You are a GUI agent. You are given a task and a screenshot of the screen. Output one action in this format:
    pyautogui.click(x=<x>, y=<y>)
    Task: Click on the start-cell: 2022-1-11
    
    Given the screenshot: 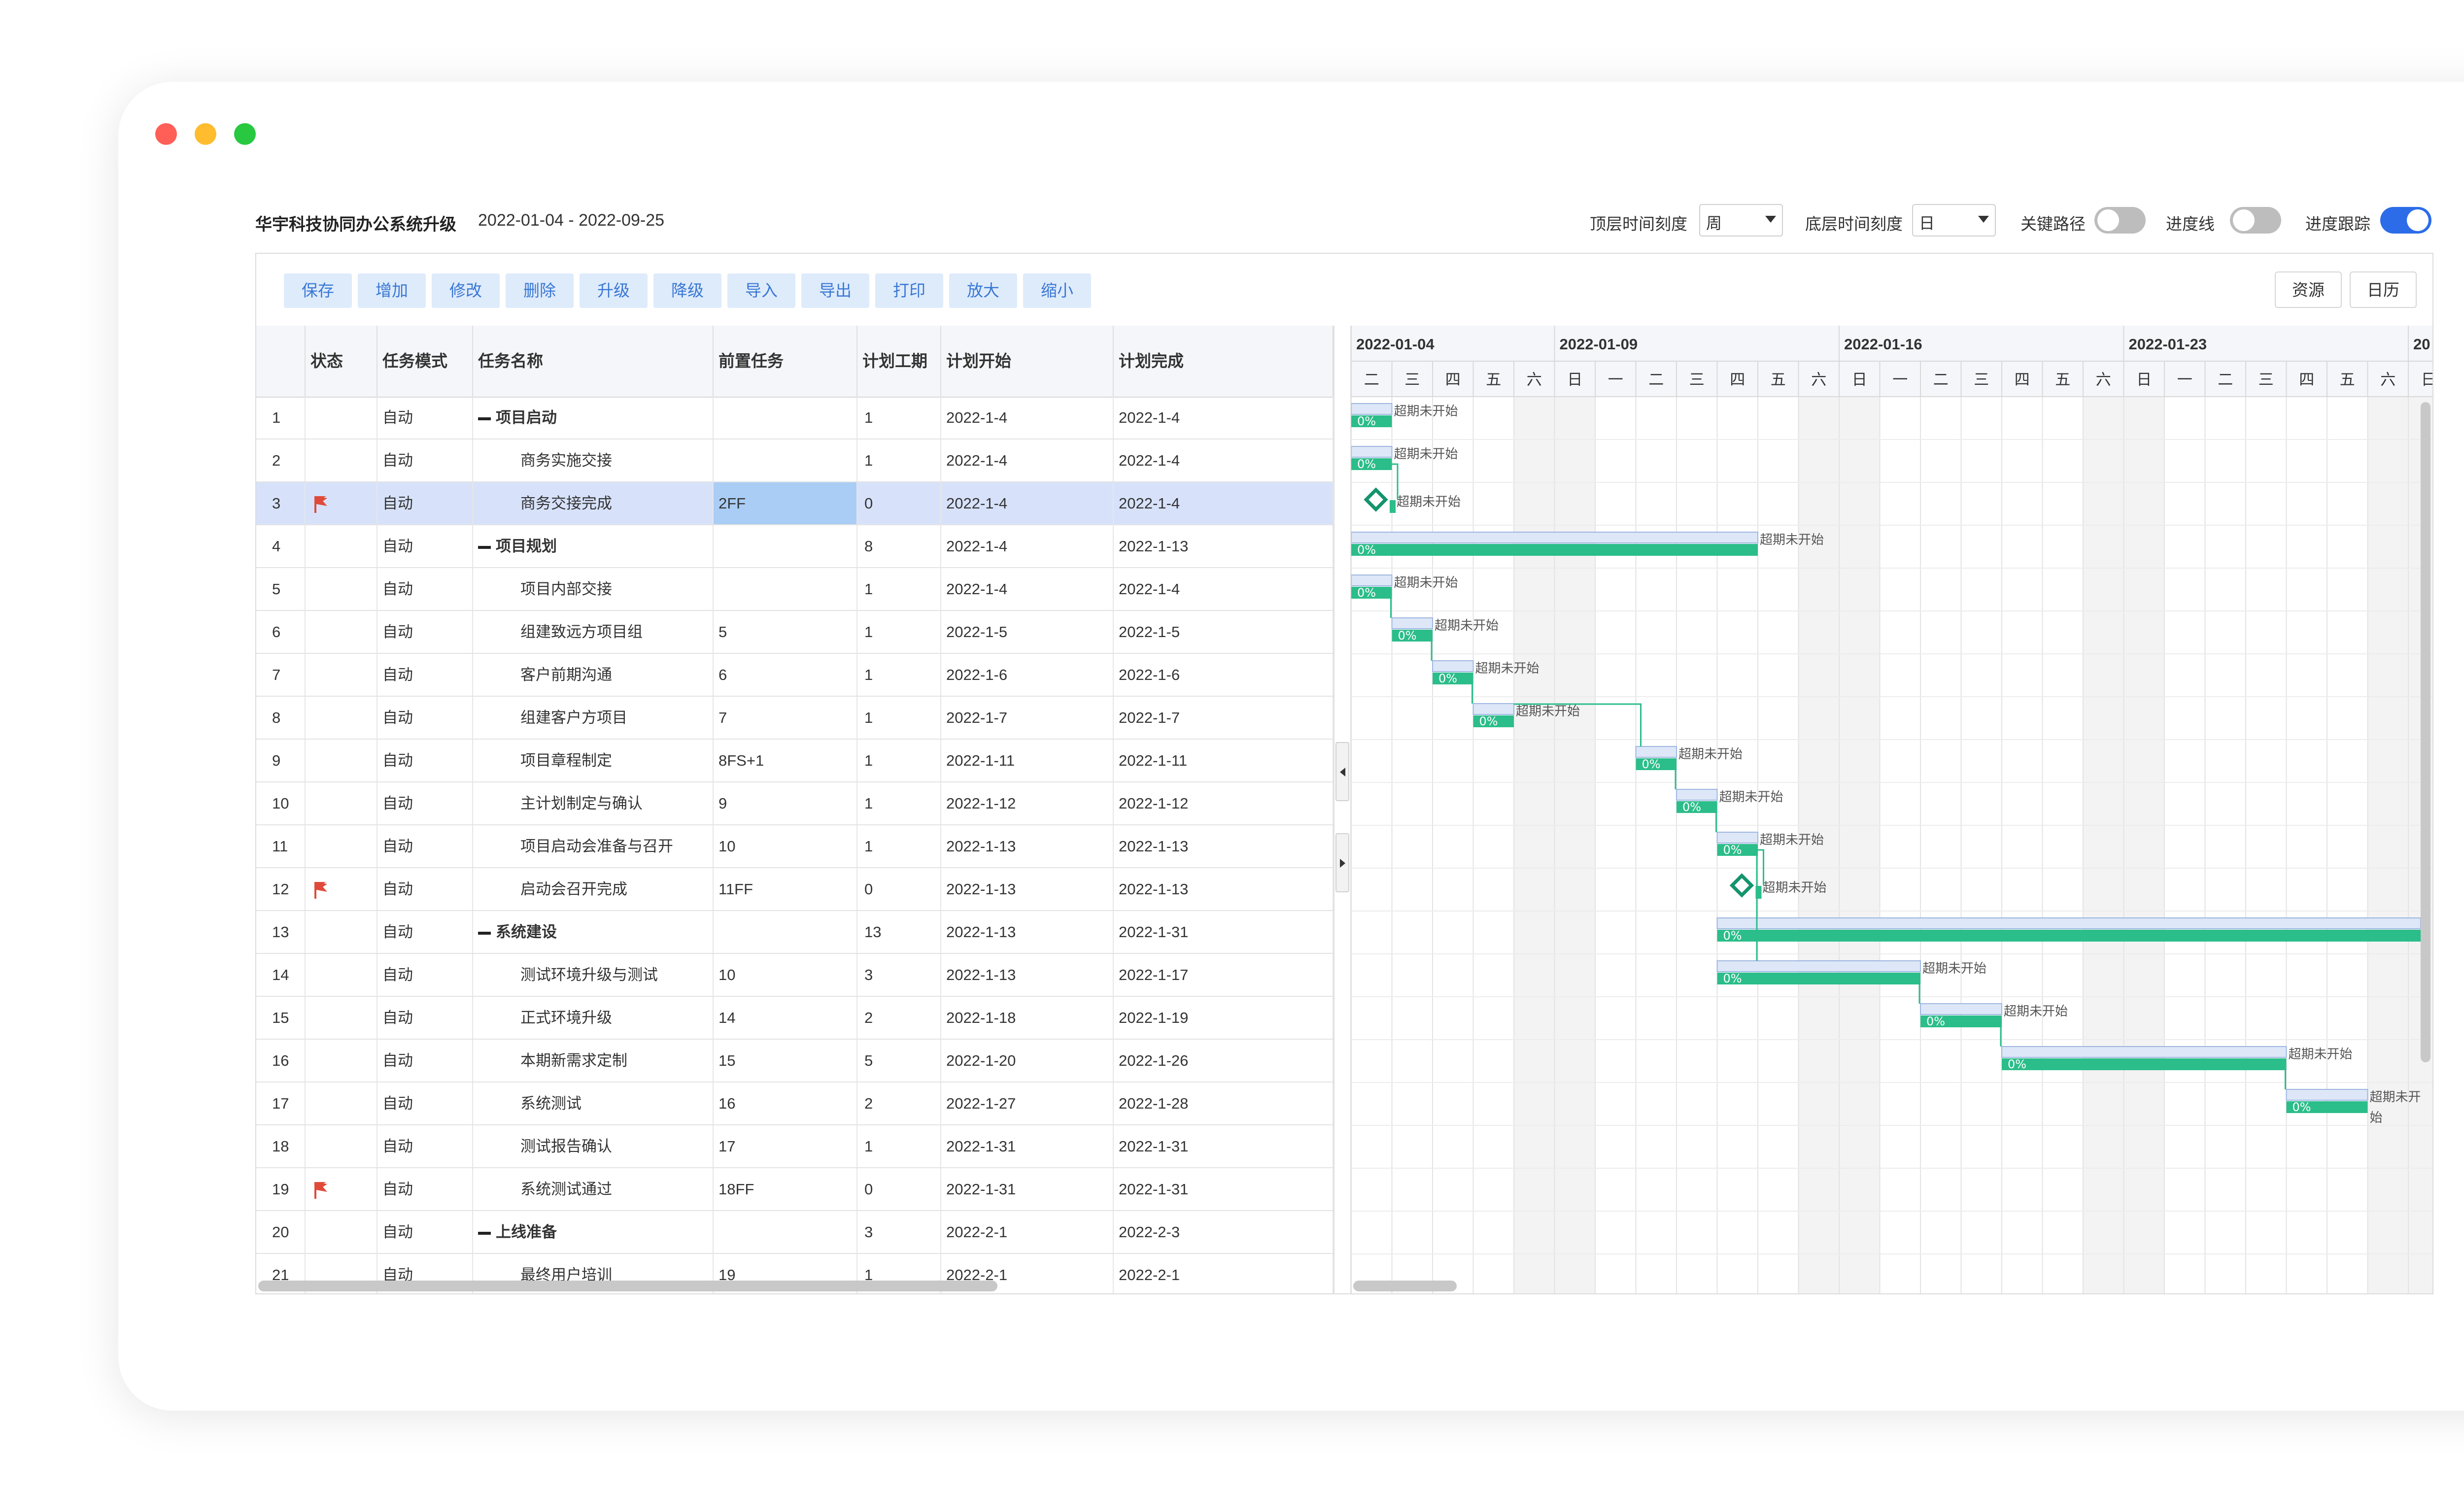 What is the action you would take?
    pyautogui.click(x=1027, y=760)
    